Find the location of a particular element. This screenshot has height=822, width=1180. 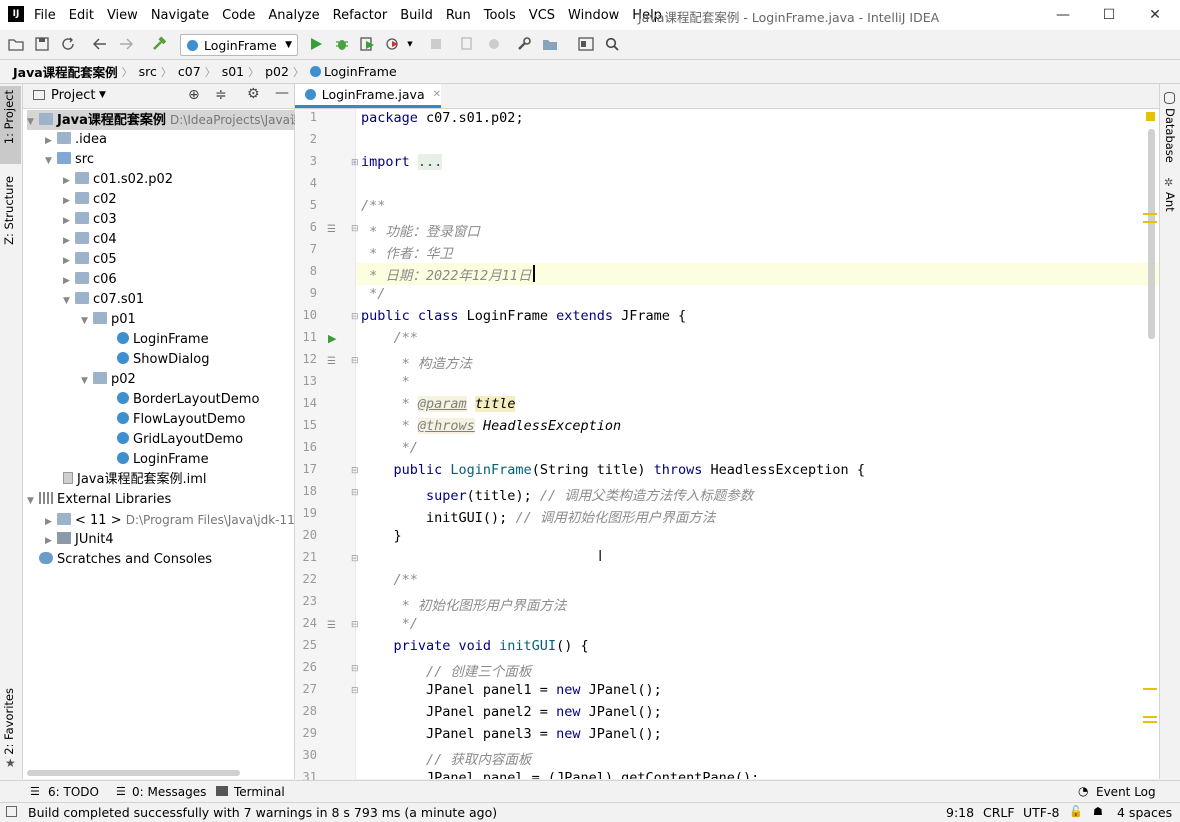

tree-item-package: ▶ c05 is located at coordinates (90, 260).